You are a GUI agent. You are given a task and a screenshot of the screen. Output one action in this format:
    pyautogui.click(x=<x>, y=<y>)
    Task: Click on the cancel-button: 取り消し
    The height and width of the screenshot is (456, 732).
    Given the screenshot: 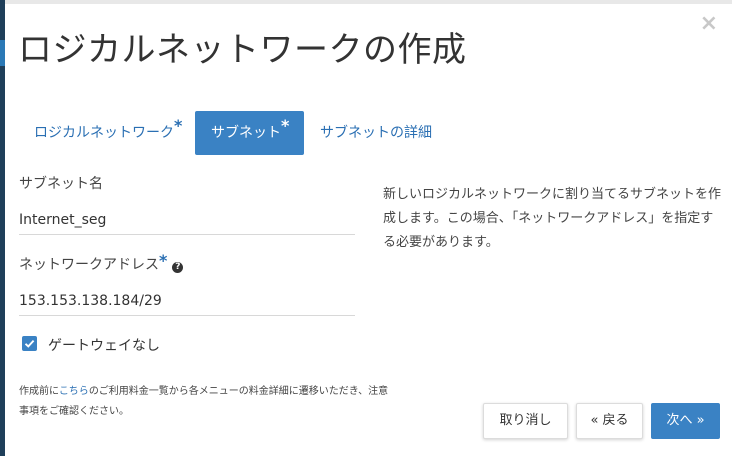 What is the action you would take?
    pyautogui.click(x=525, y=421)
    